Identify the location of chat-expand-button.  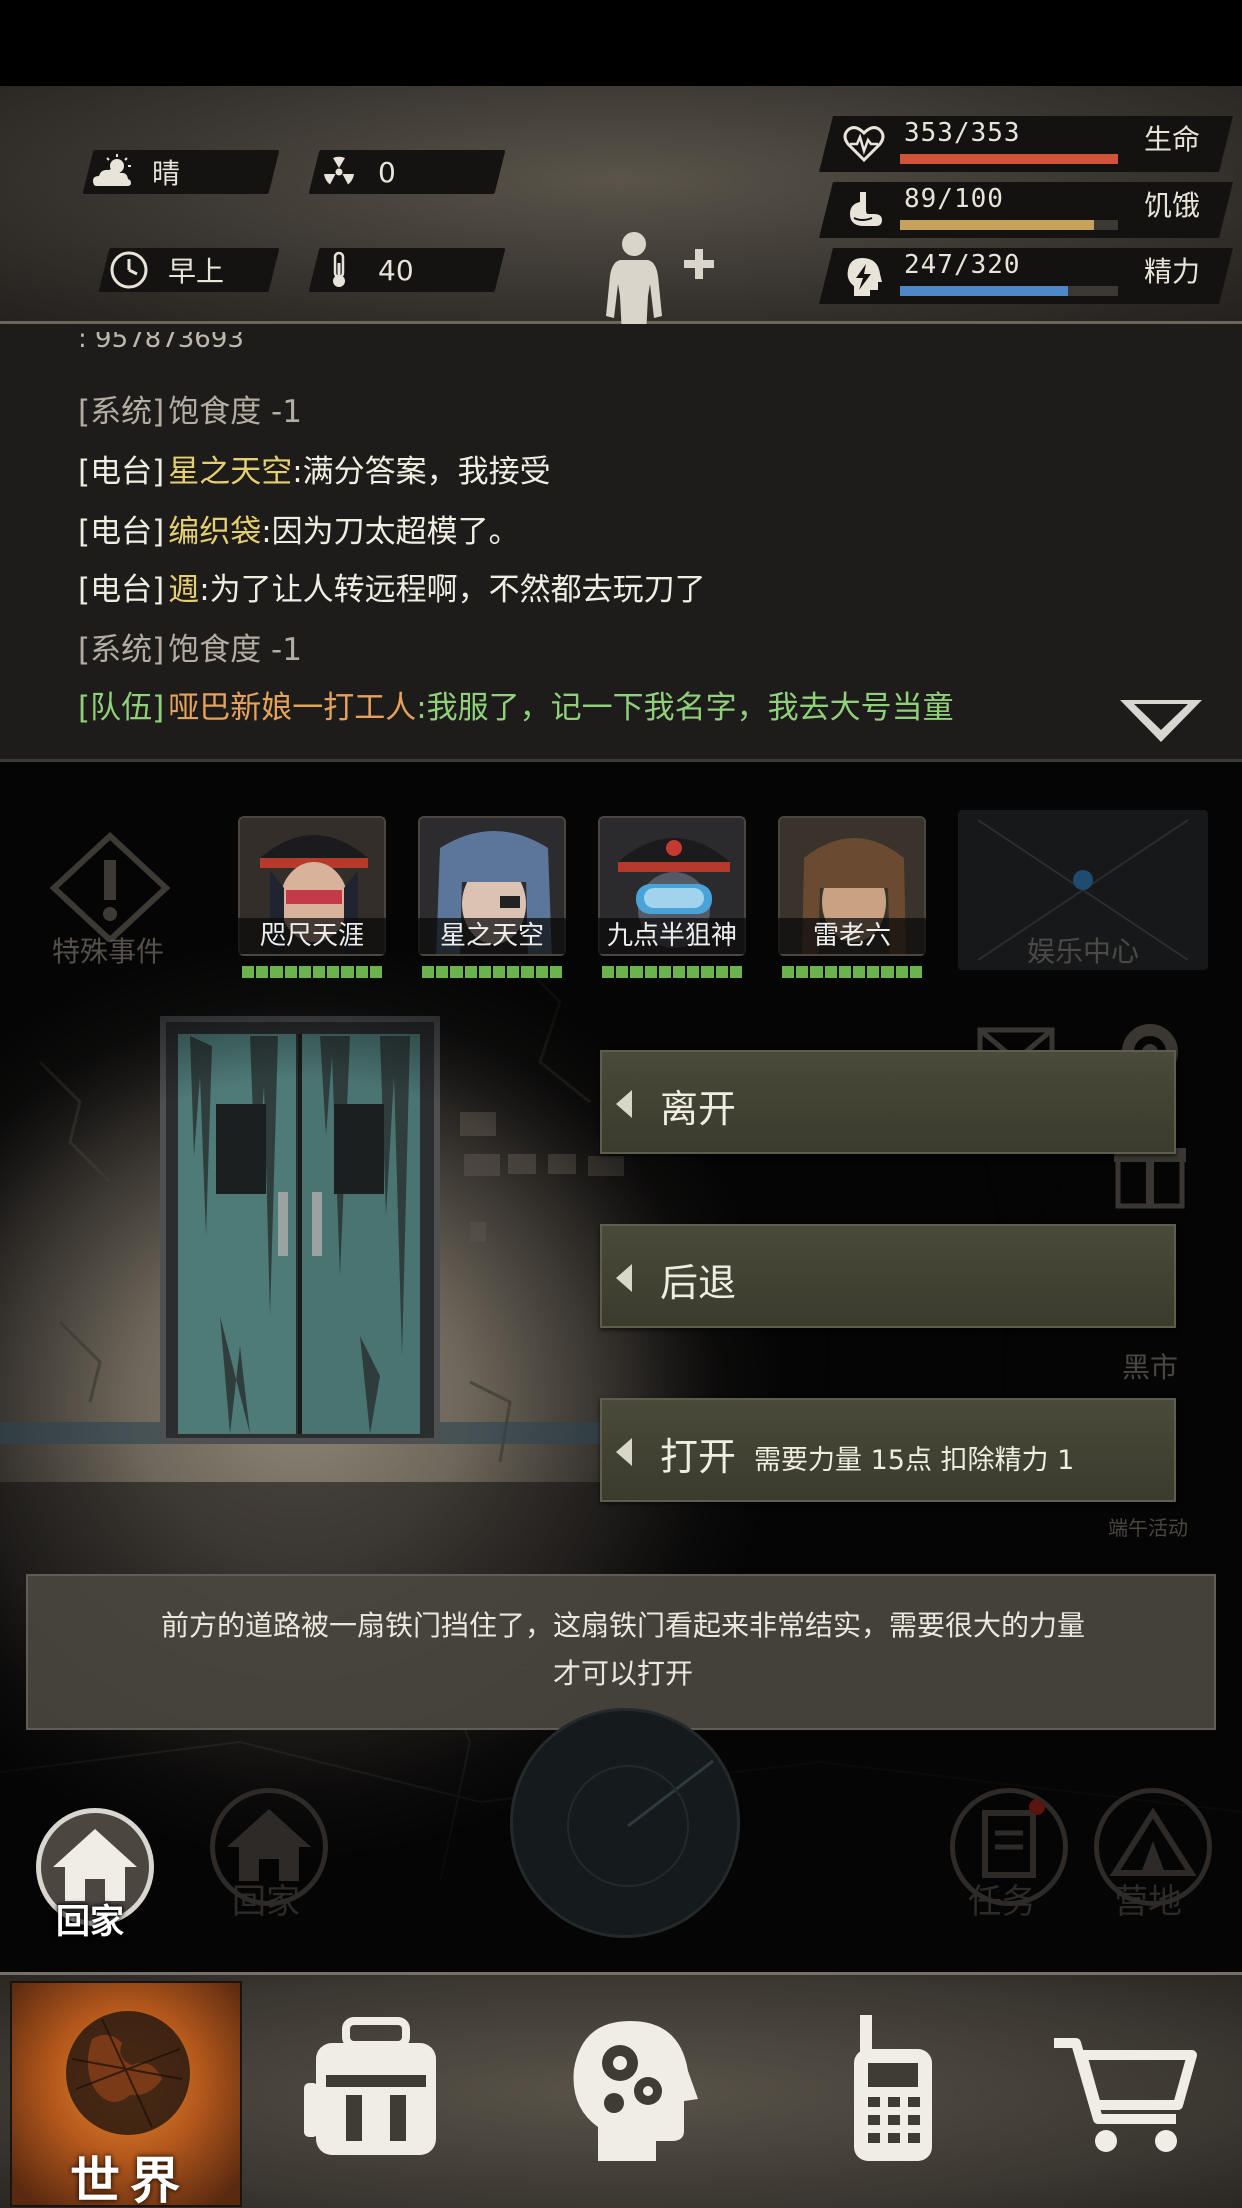
(1161, 721).